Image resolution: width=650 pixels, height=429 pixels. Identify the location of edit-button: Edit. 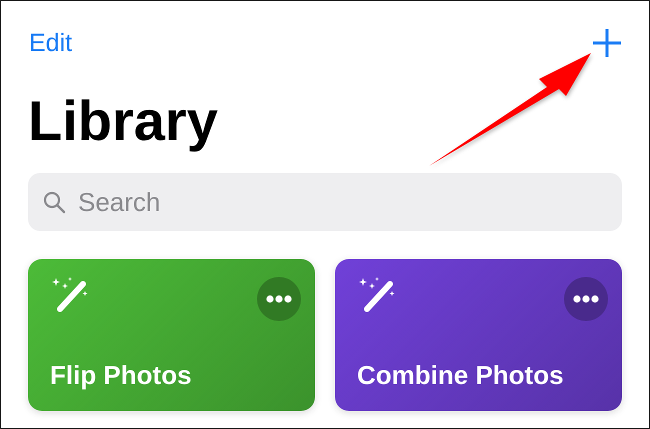
(50, 43).